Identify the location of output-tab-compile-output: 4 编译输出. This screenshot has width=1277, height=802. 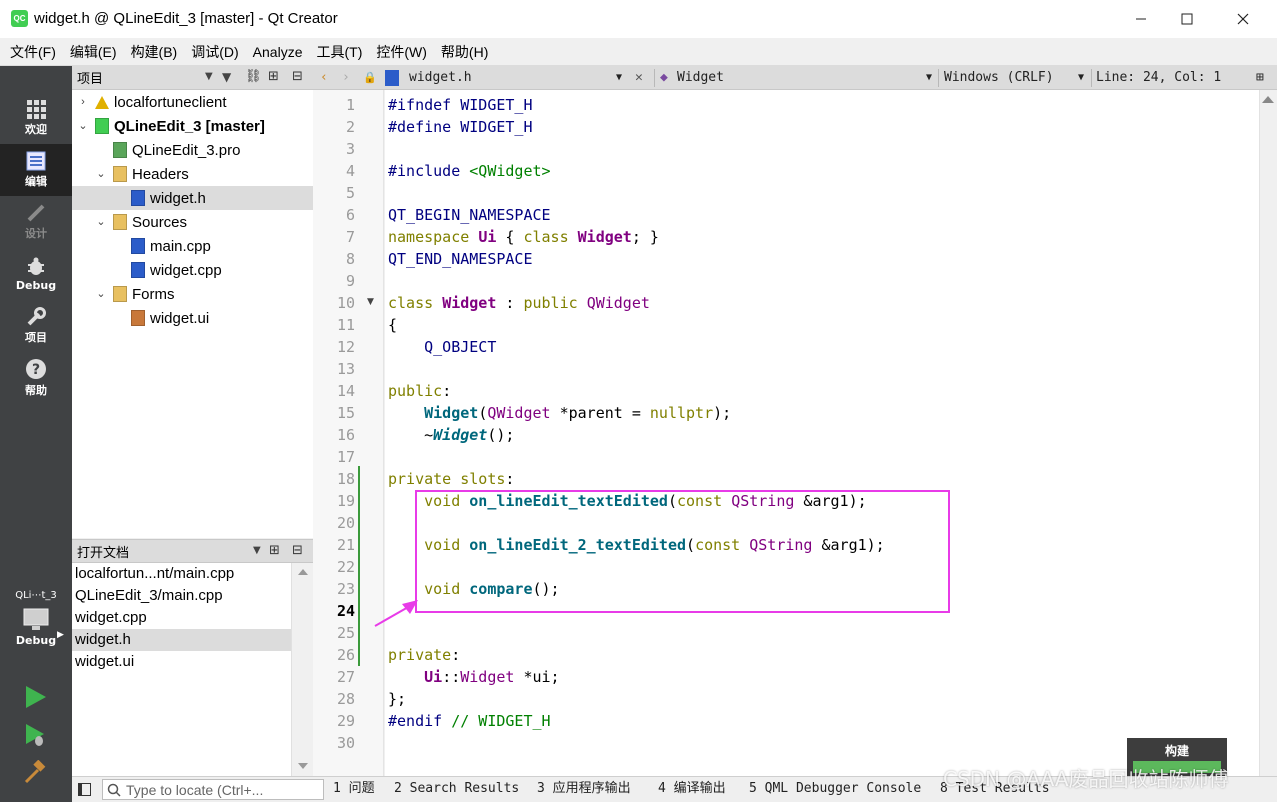
(692, 789).